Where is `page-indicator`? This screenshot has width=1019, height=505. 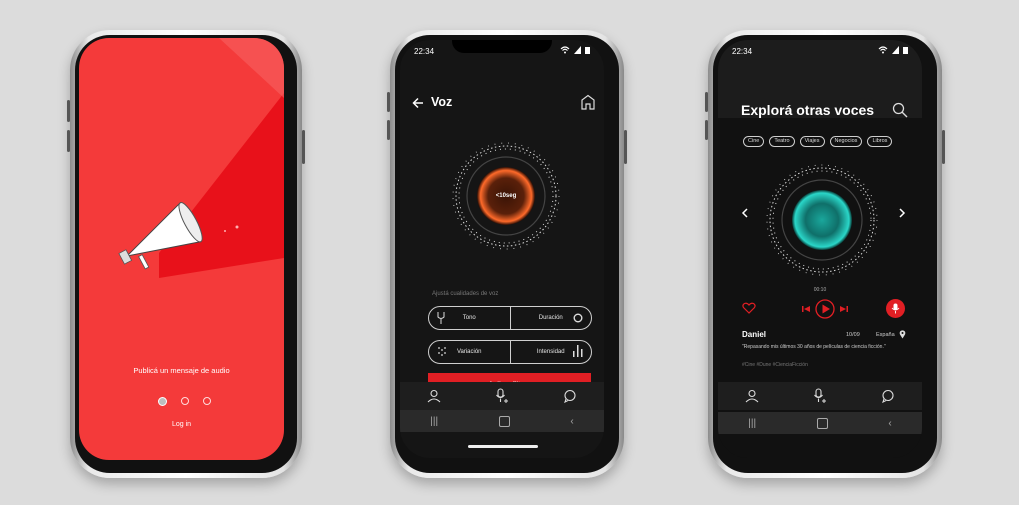 page-indicator is located at coordinates (184, 401).